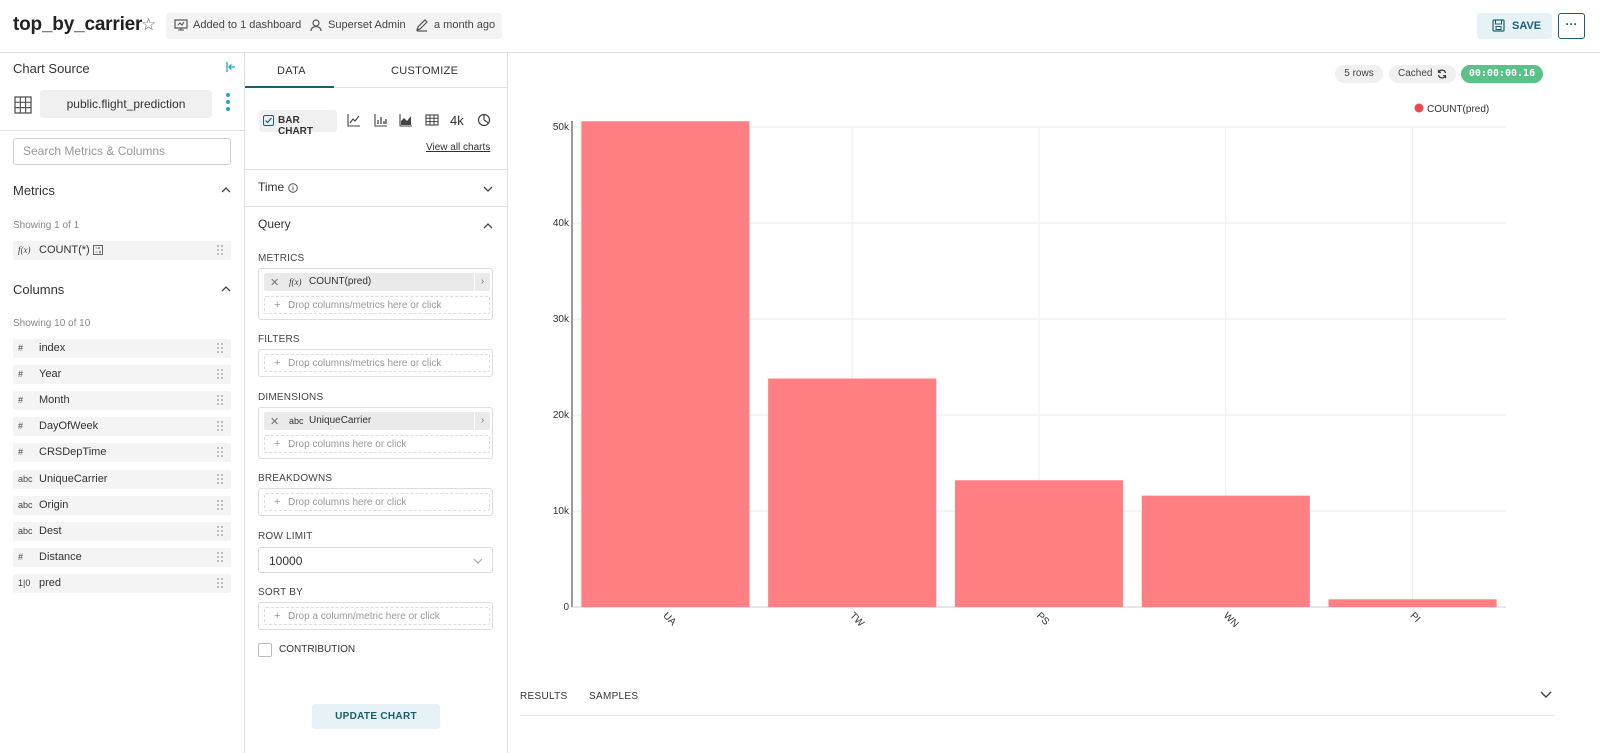  What do you see at coordinates (432, 120) in the screenshot?
I see `table-icon` at bounding box center [432, 120].